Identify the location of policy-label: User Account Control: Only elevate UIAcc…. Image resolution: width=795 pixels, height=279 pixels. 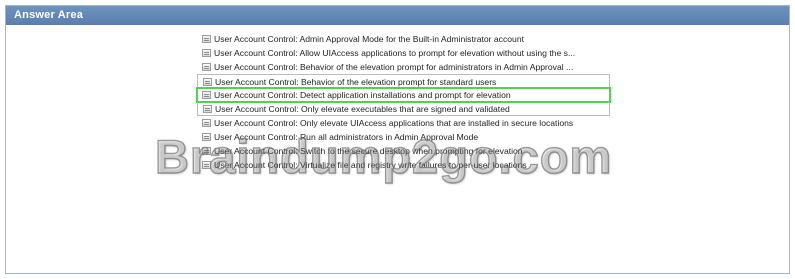
(394, 123).